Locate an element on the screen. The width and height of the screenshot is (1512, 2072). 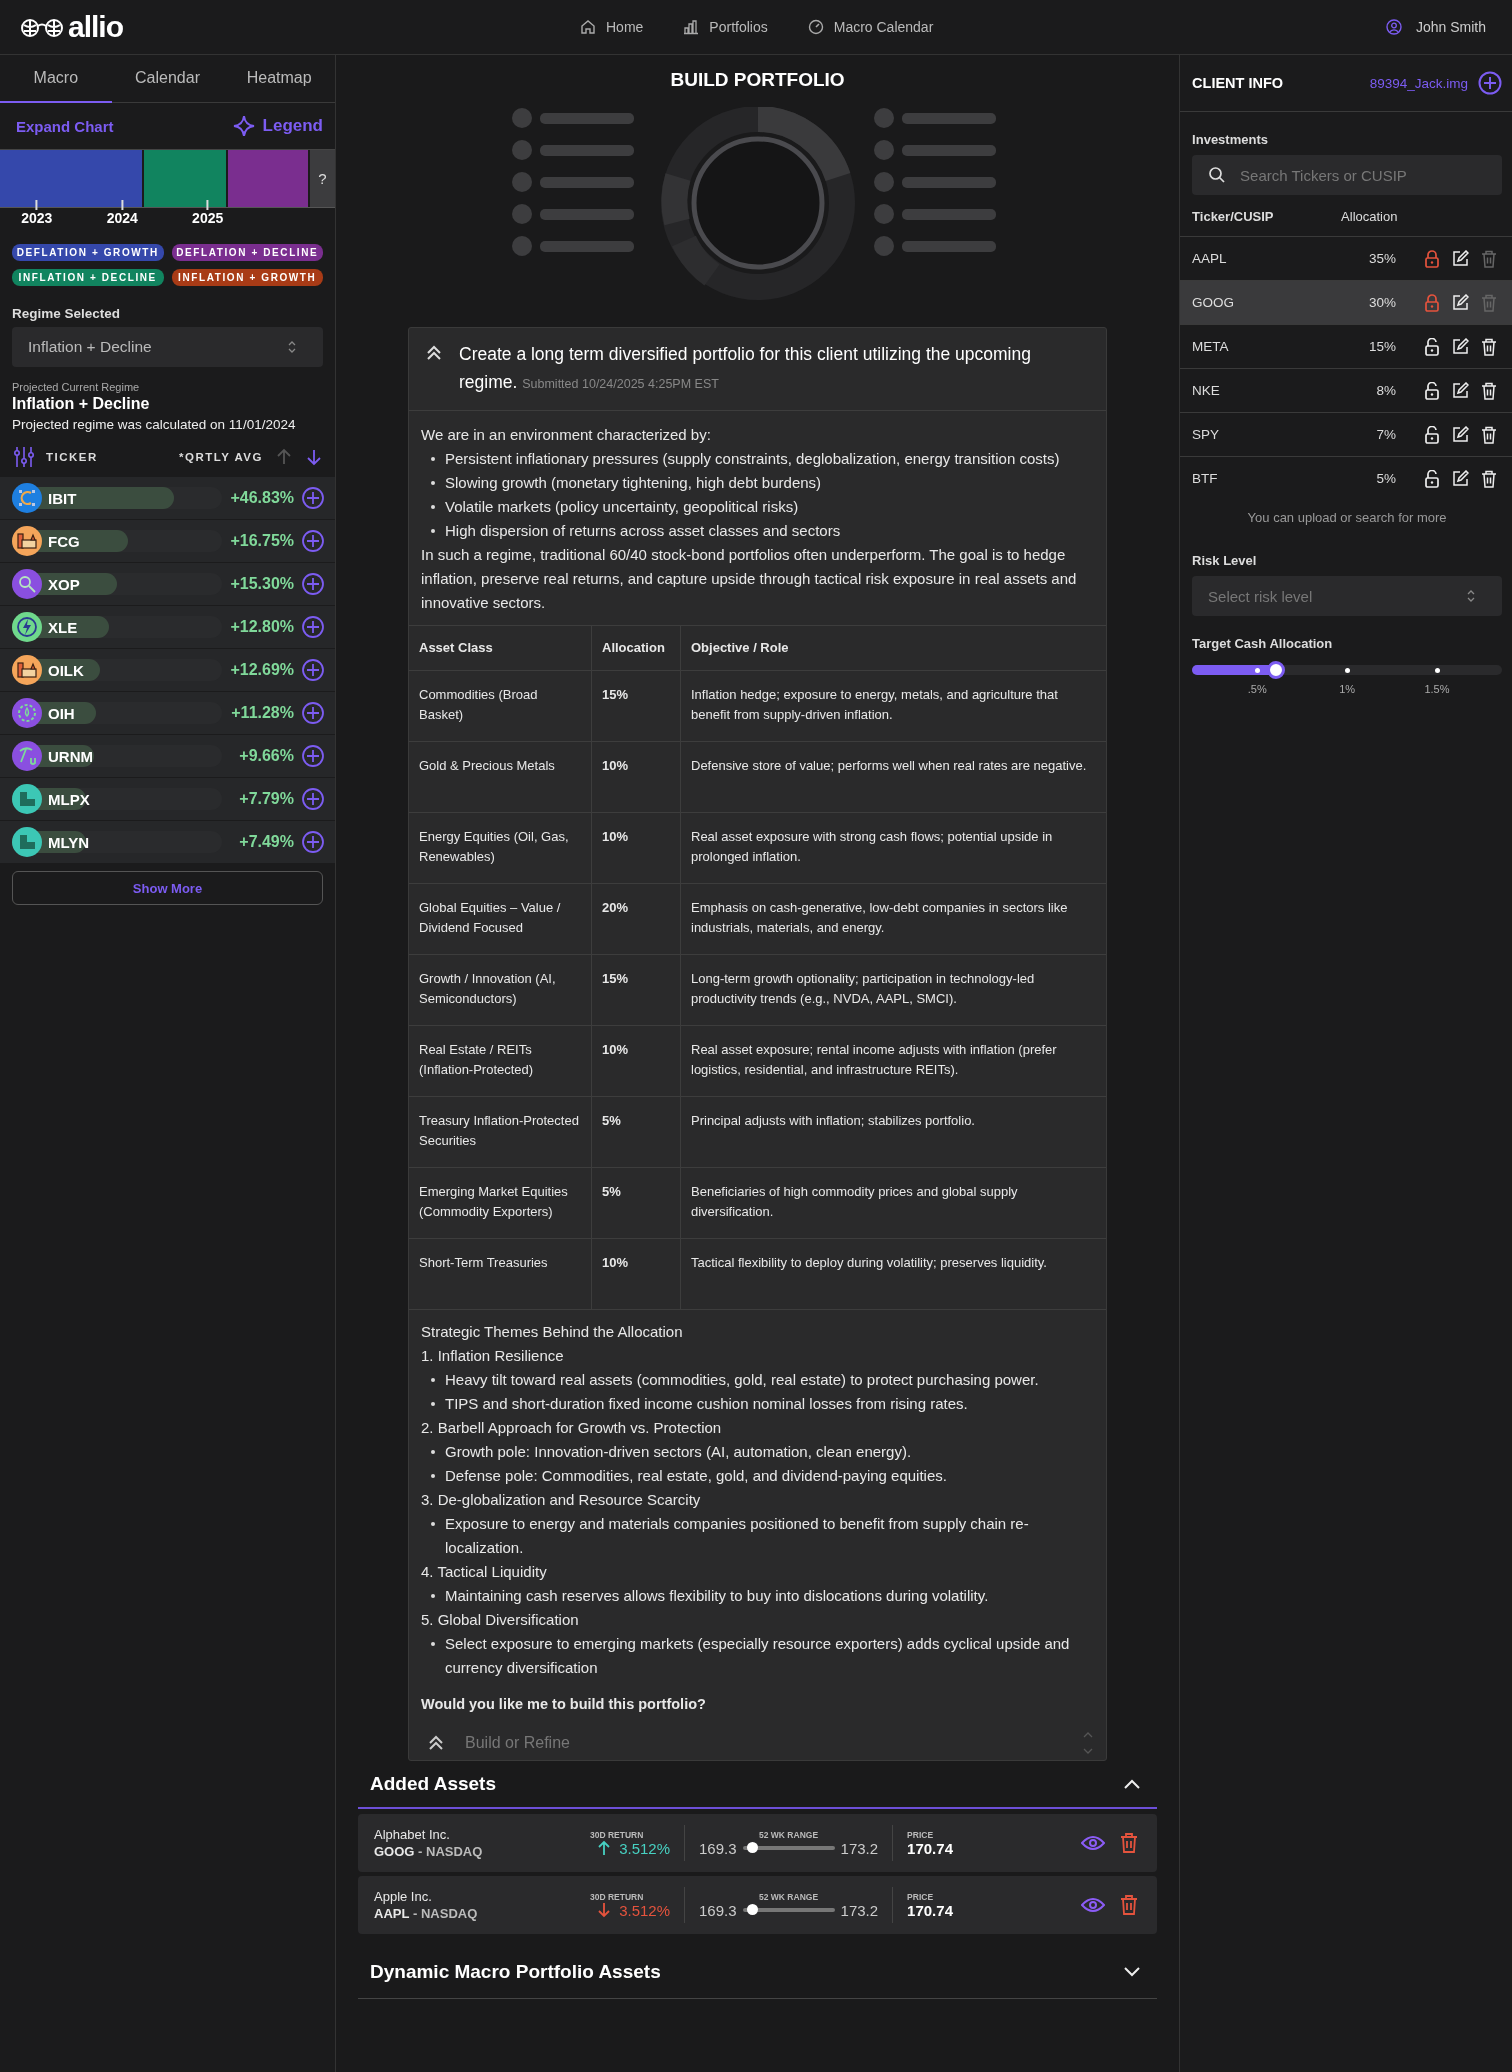
logo-text: allio is located at coordinates (95, 27).